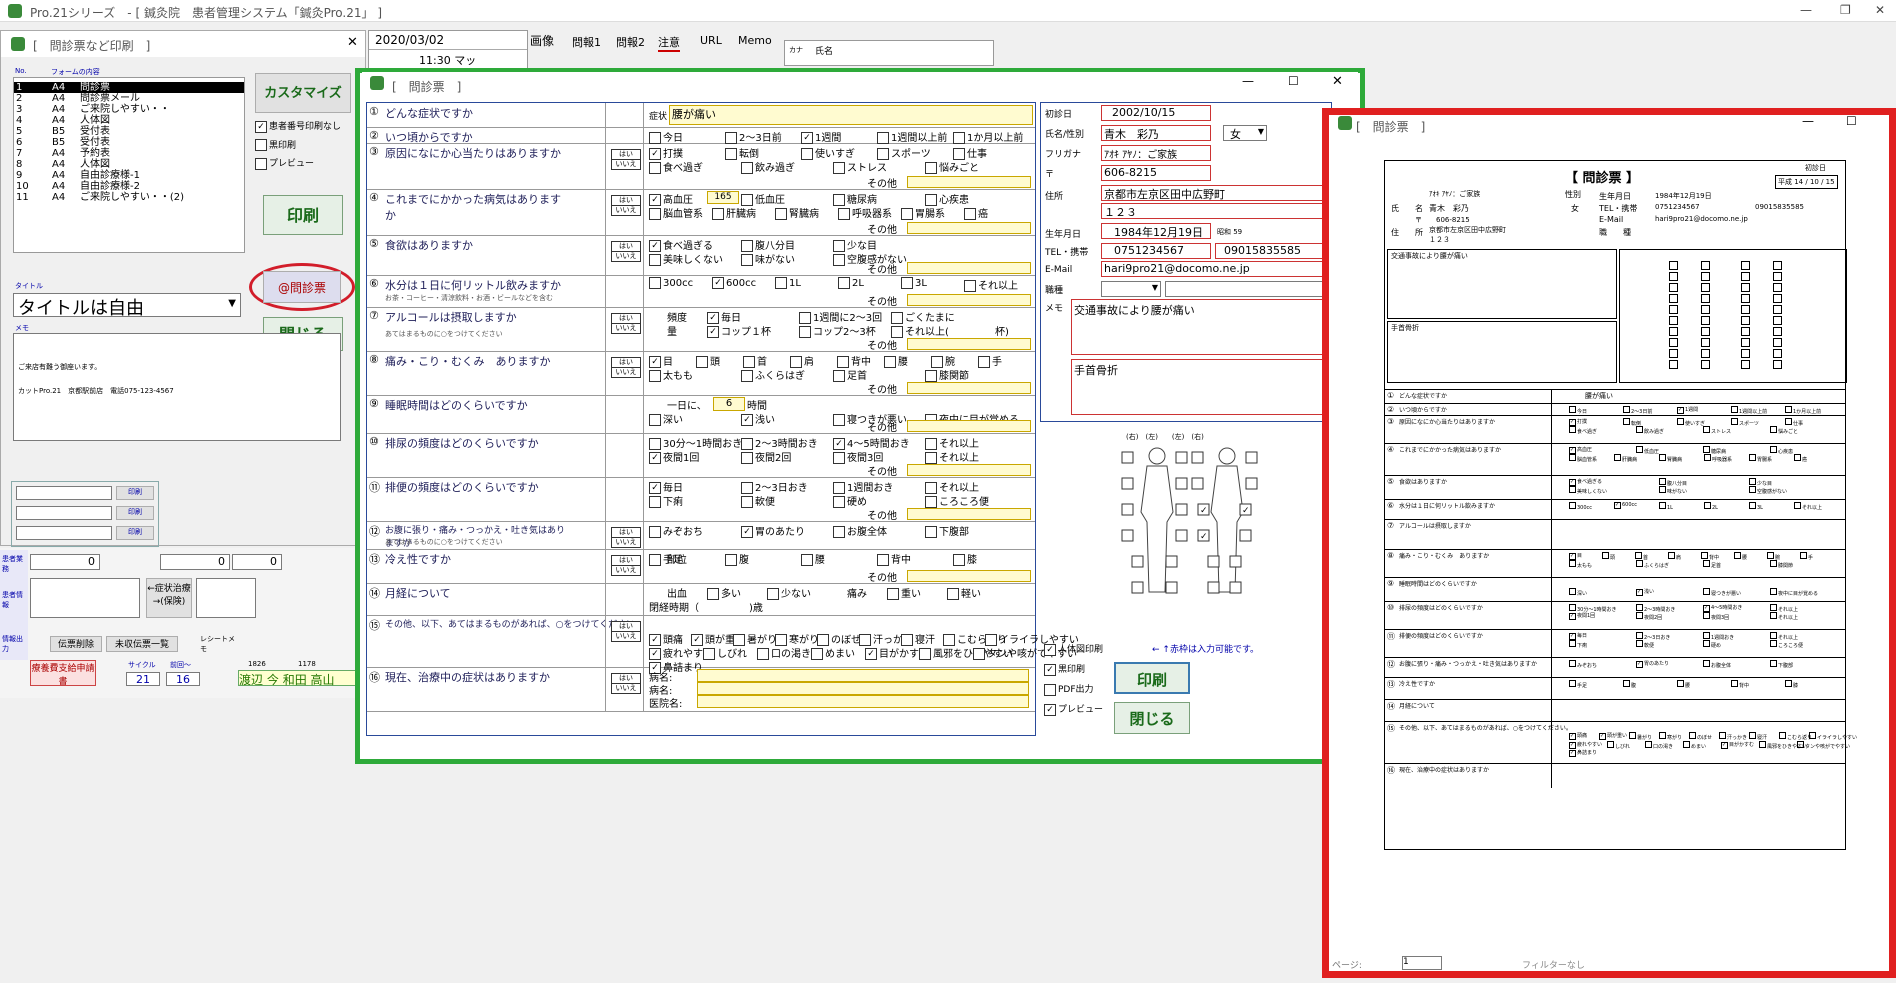 Image resolution: width=1896 pixels, height=983 pixels. Describe the element at coordinates (1215, 269) in the screenshot. I see `email-field: hari9pro21@docomo.ne.jp` at that location.